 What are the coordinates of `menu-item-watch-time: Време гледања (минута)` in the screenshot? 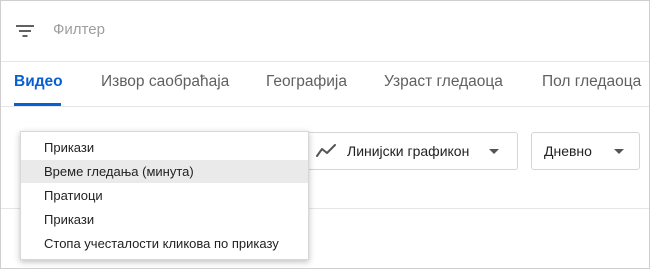 It's located at (164, 171).